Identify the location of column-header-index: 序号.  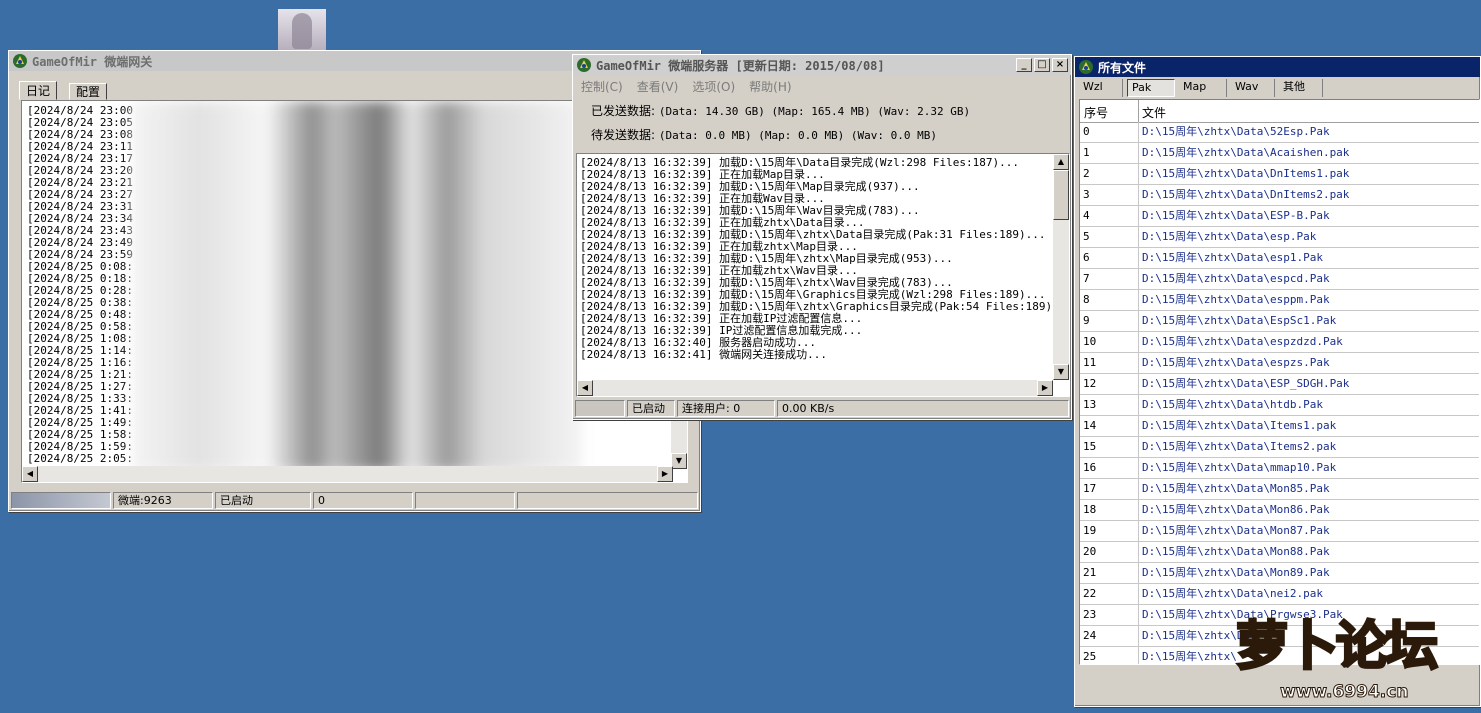
(1096, 112).